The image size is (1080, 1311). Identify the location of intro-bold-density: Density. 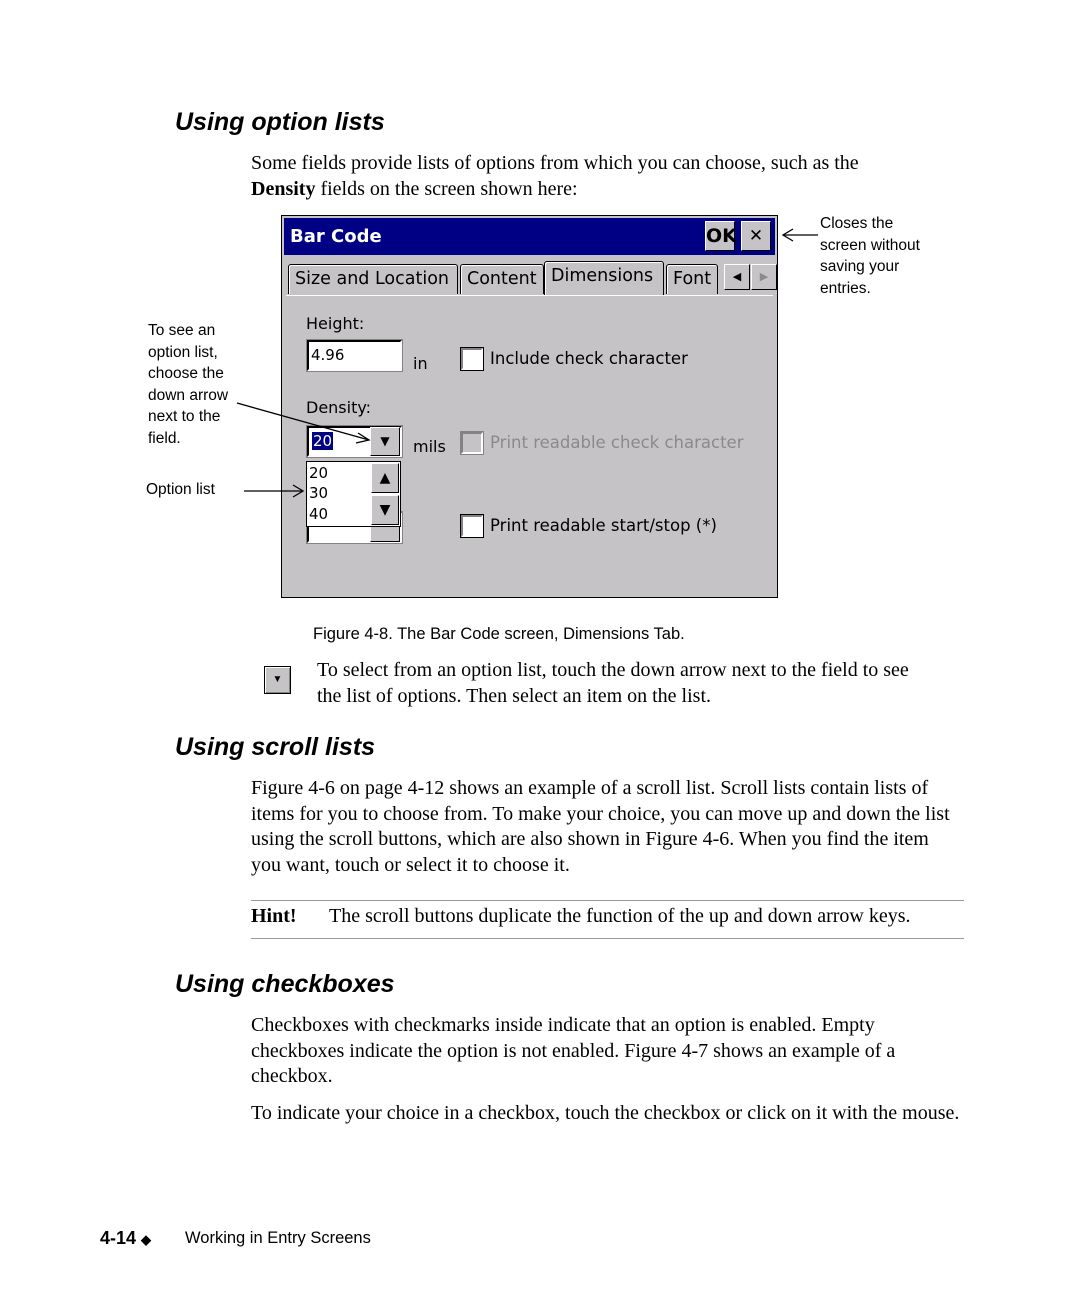
(283, 188).